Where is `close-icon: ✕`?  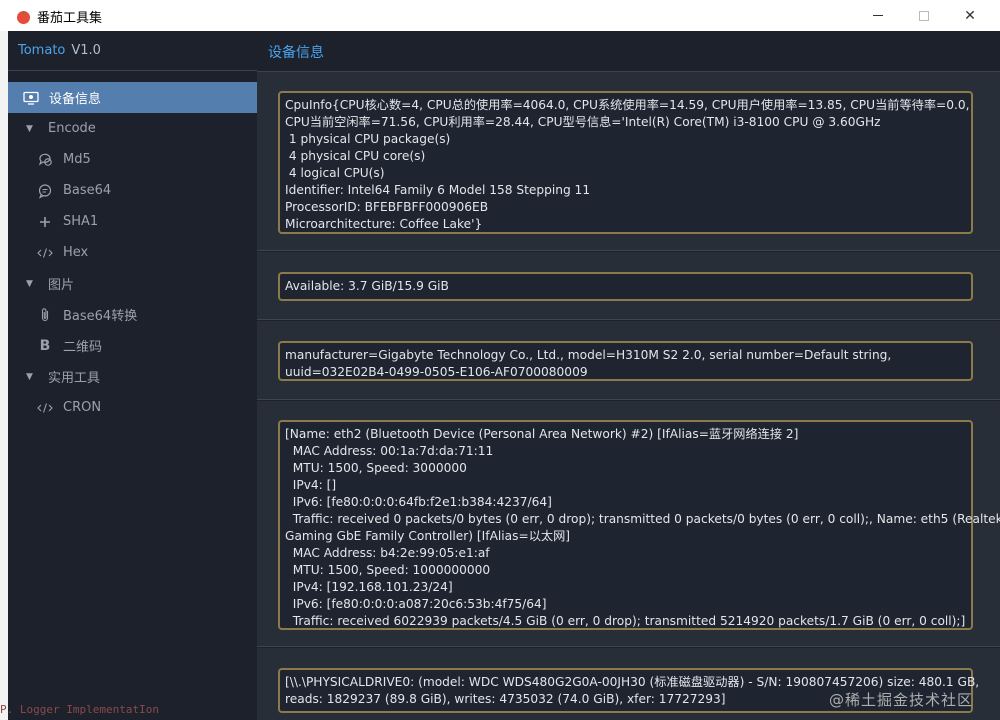
close-icon: ✕ is located at coordinates (970, 15).